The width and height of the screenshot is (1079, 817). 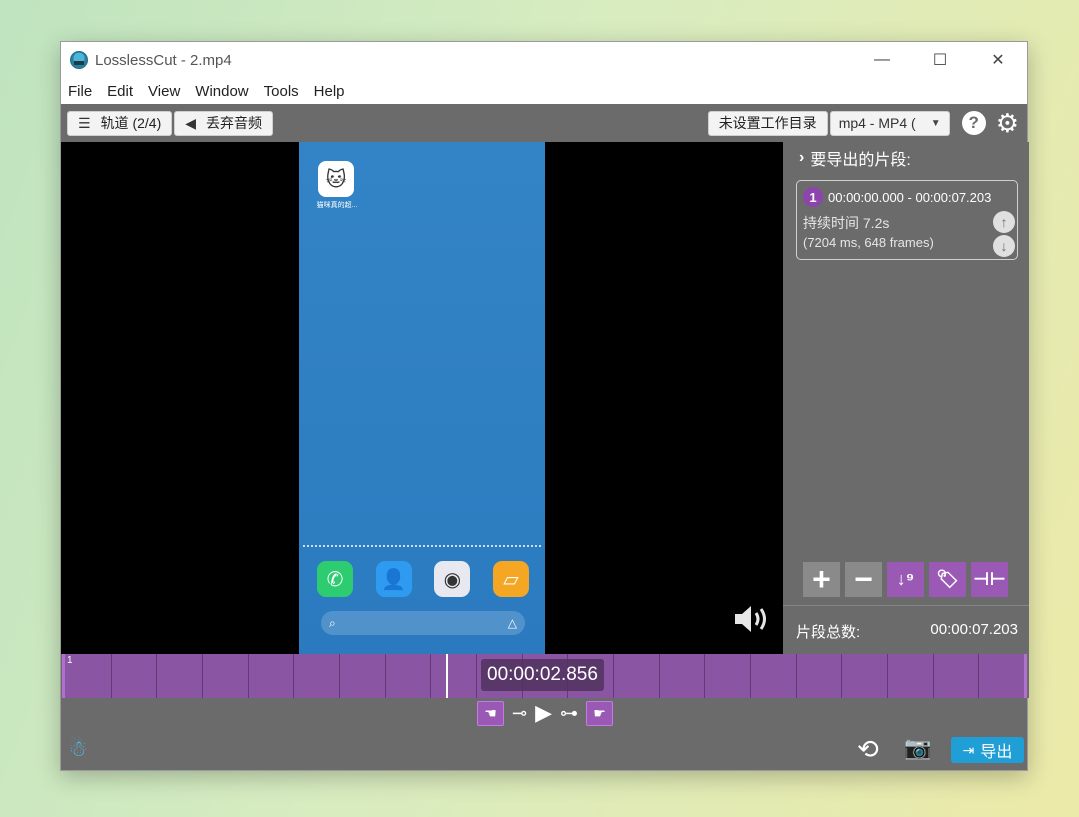 I want to click on maximize-button: ☐, so click(x=940, y=60).